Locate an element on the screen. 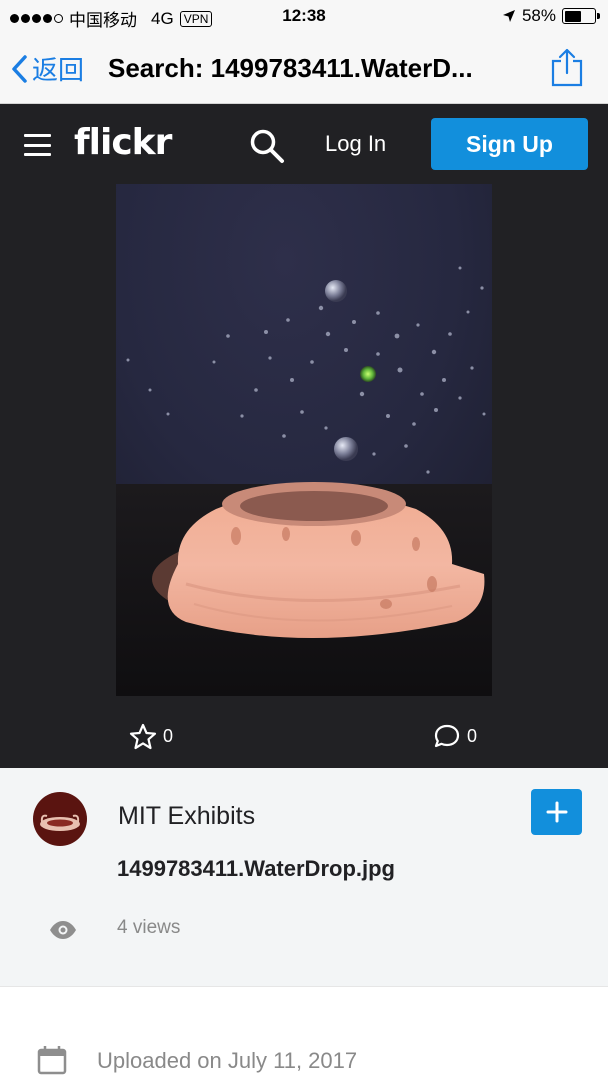 This screenshot has width=608, height=1080. search-icon is located at coordinates (267, 146).